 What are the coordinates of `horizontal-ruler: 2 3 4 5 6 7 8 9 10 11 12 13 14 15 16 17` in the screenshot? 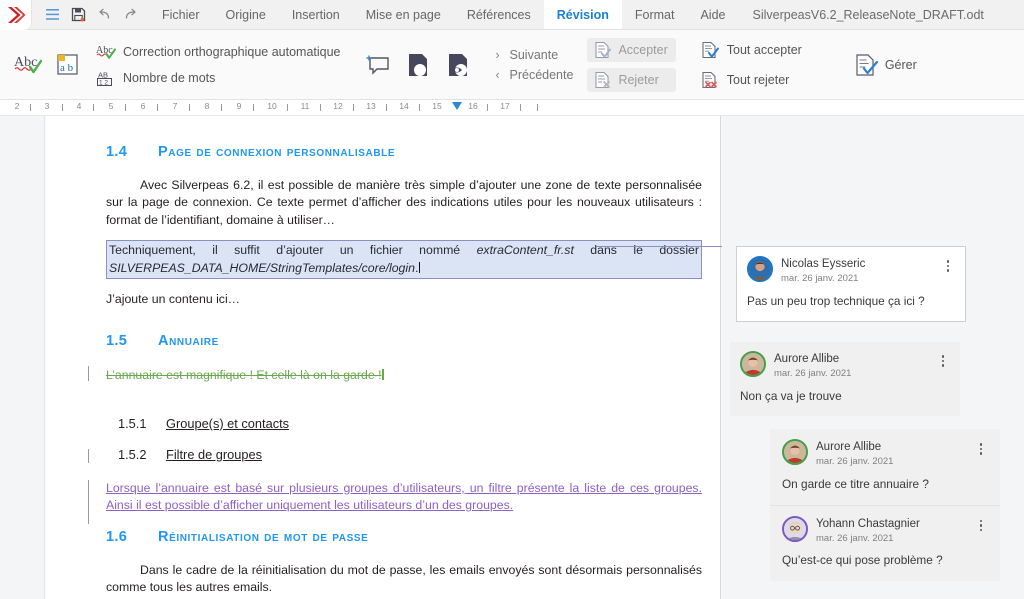 It's located at (512, 108).